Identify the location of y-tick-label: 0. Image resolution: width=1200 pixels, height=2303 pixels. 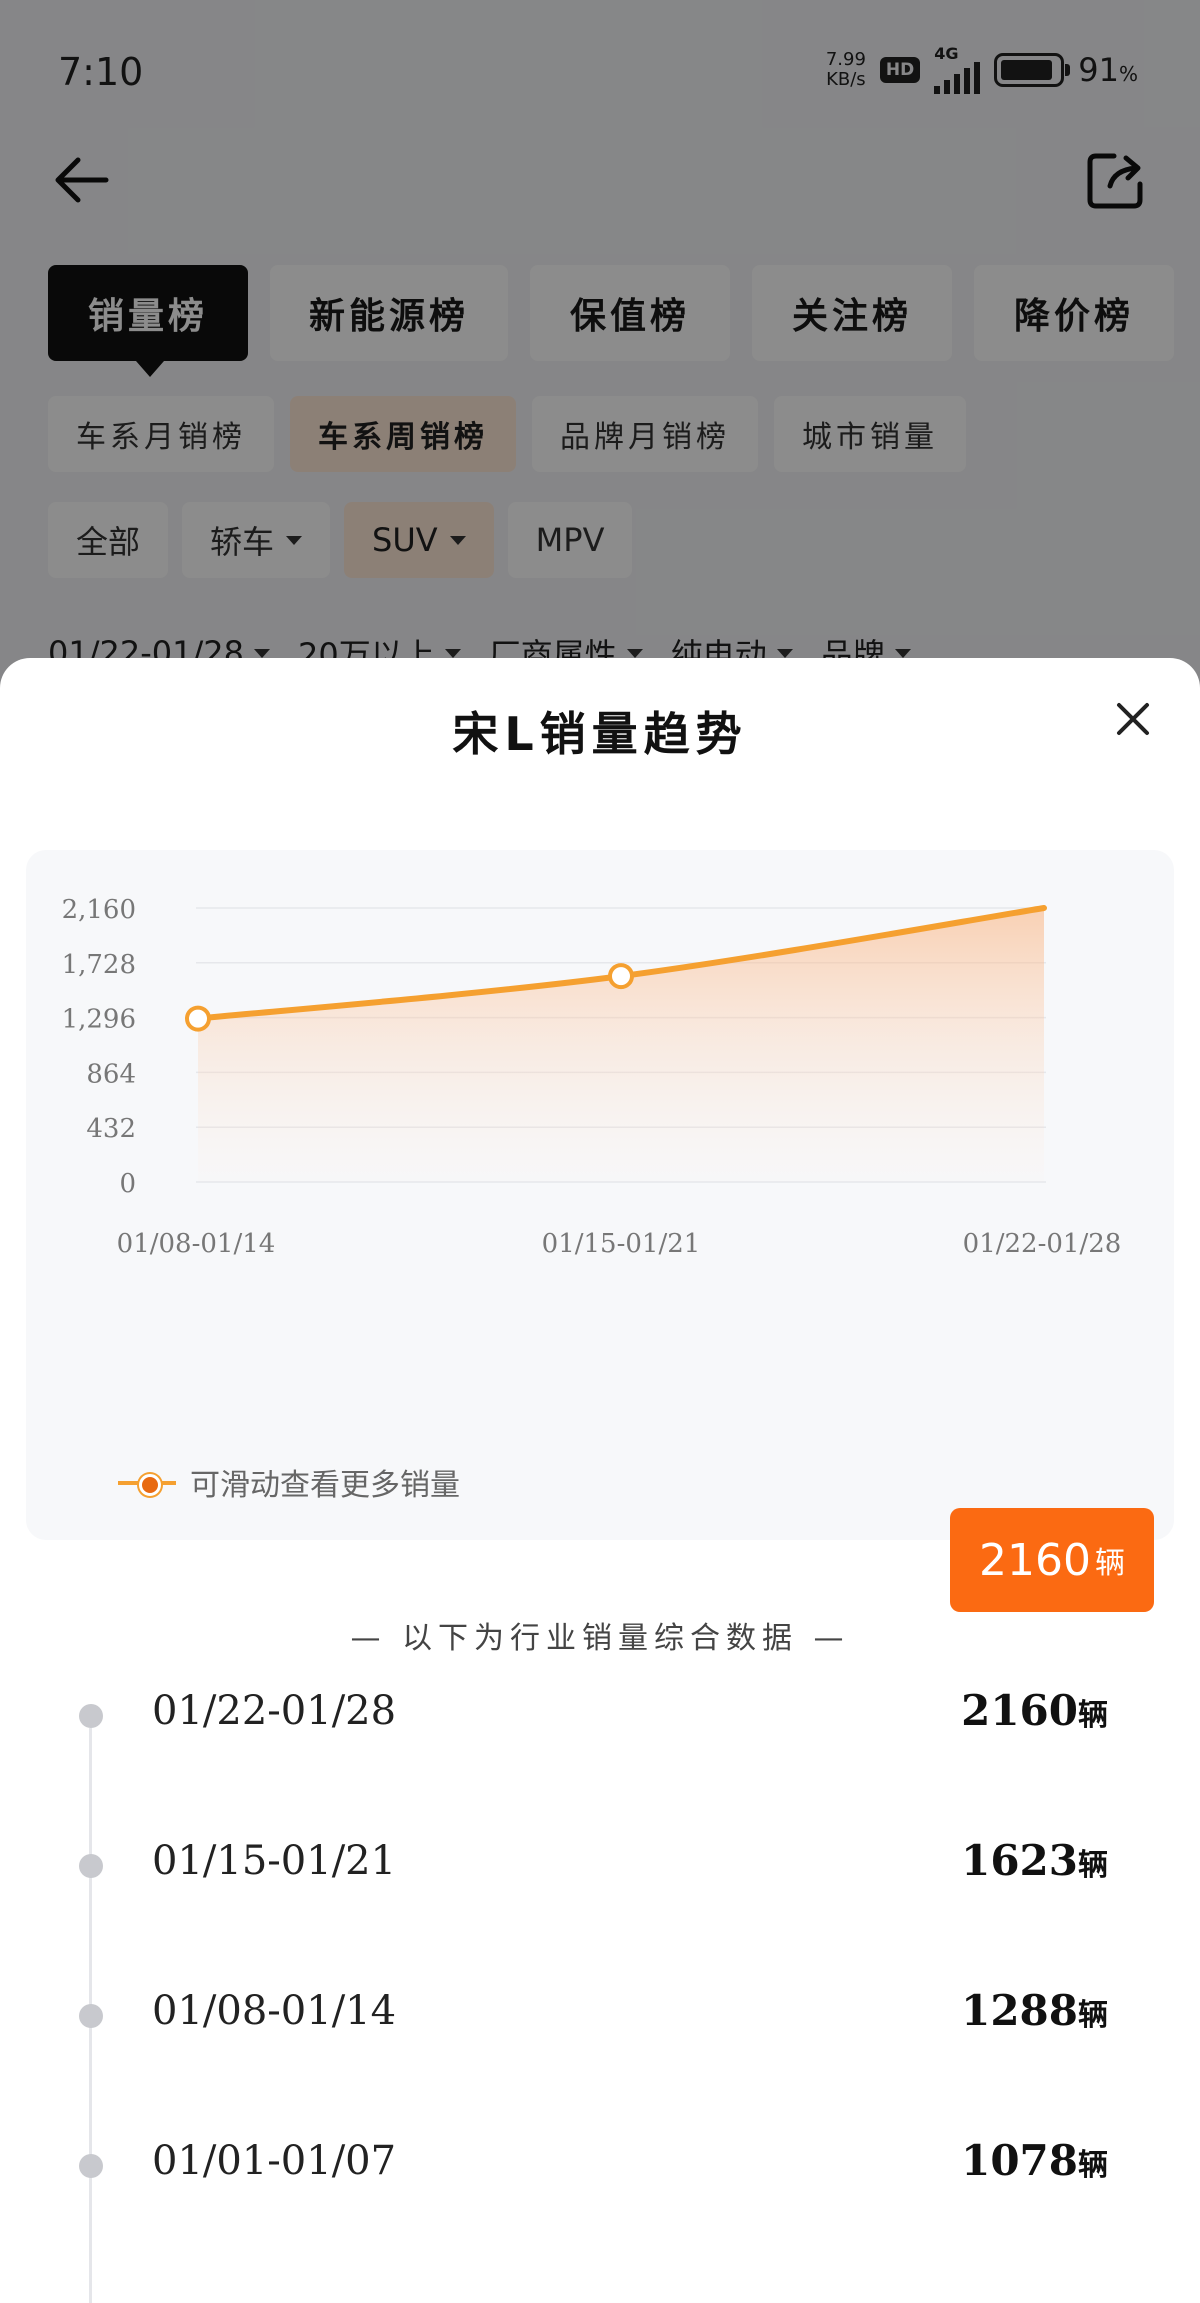
(127, 1184).